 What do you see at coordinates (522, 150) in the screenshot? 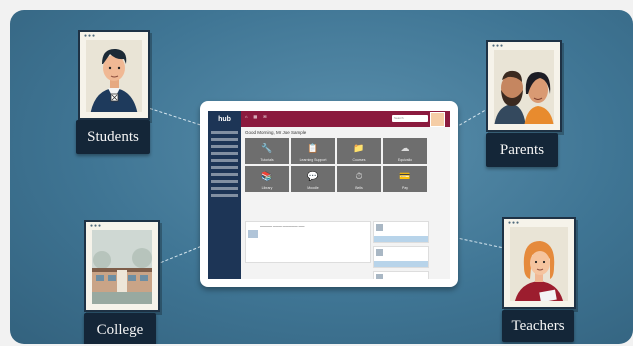
I see `parents-label: Parents` at bounding box center [522, 150].